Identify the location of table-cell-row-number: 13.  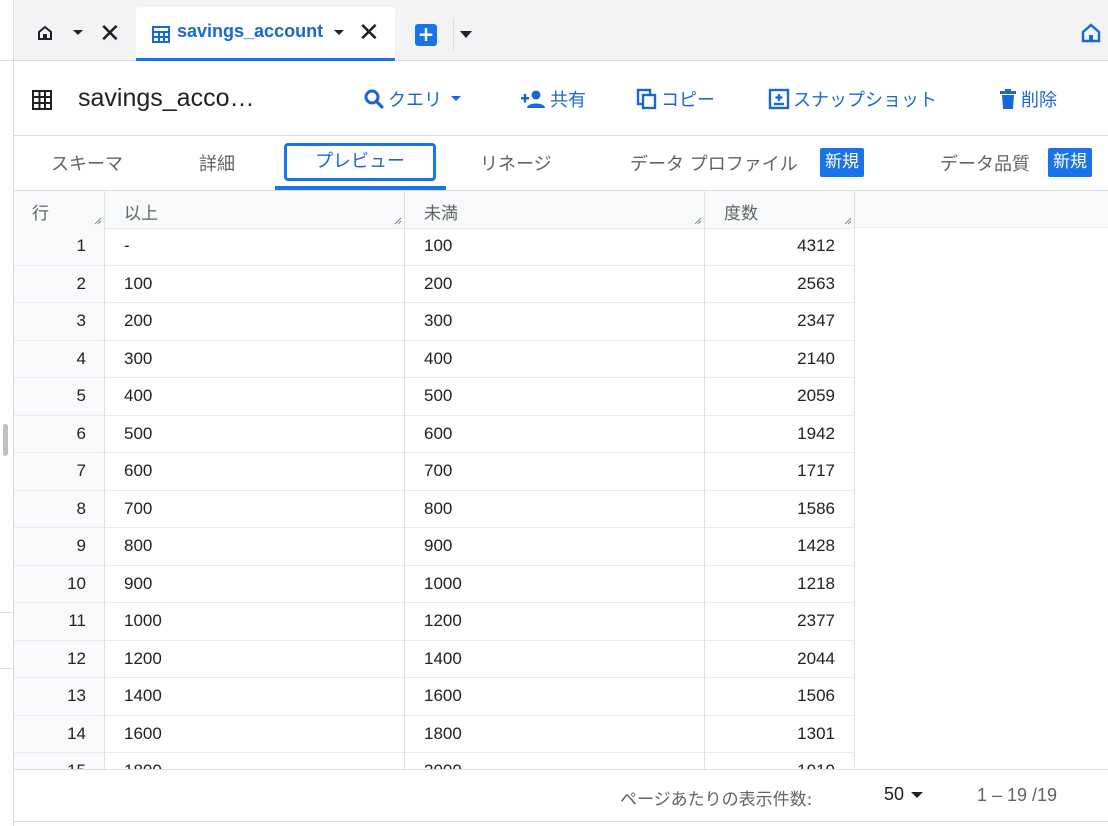
(59, 697).